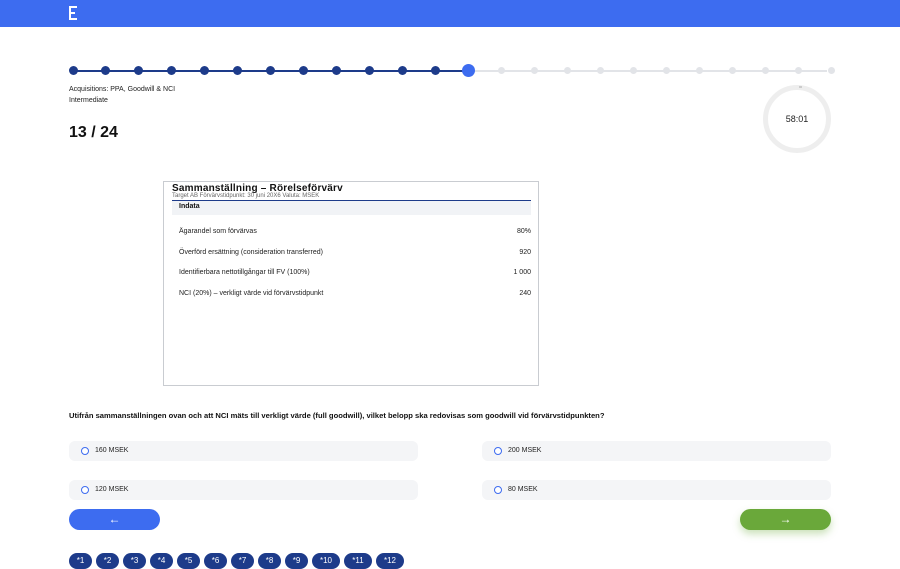 The image size is (900, 569). I want to click on page-pill-9: *9, so click(296, 561).